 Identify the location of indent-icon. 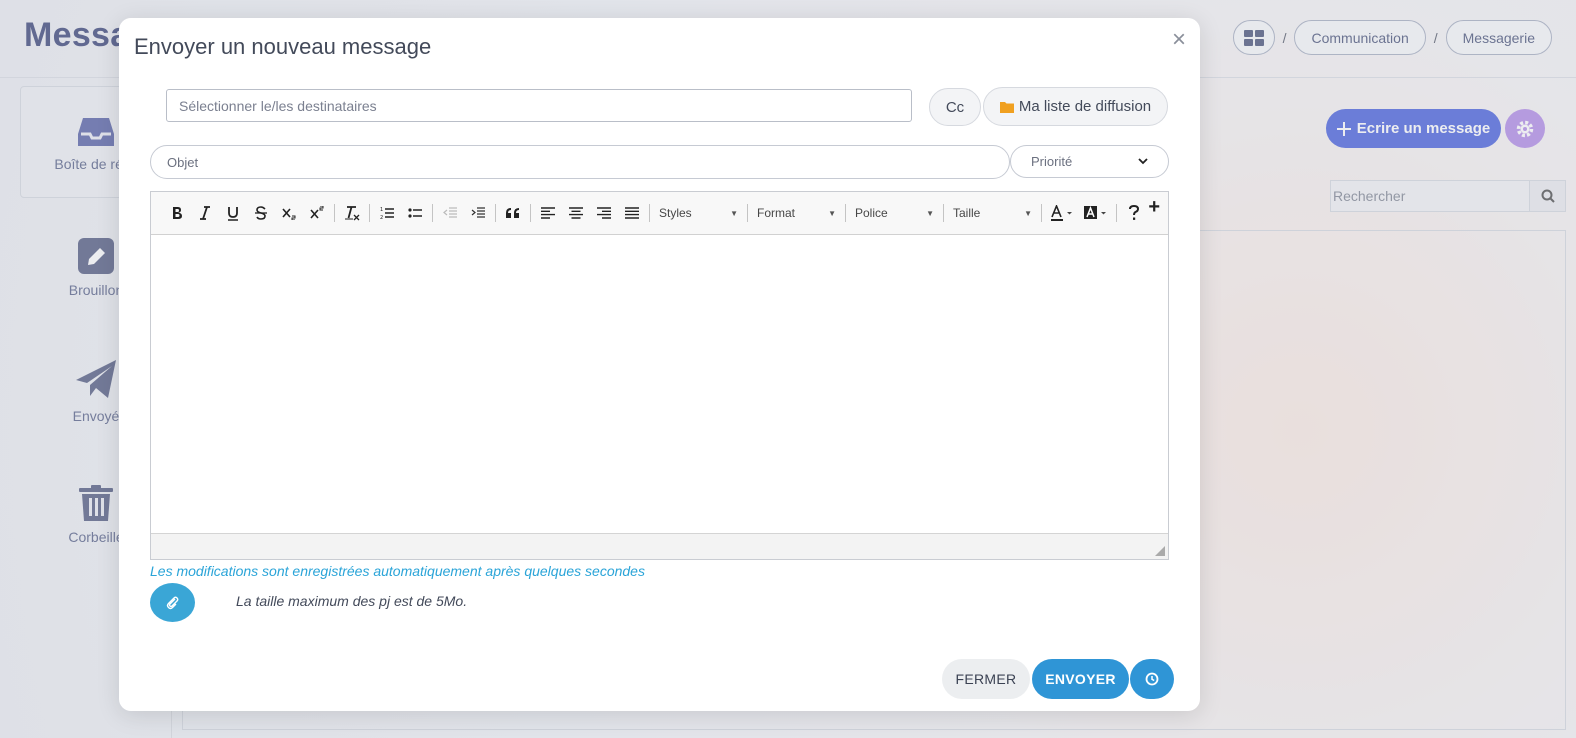
(478, 212).